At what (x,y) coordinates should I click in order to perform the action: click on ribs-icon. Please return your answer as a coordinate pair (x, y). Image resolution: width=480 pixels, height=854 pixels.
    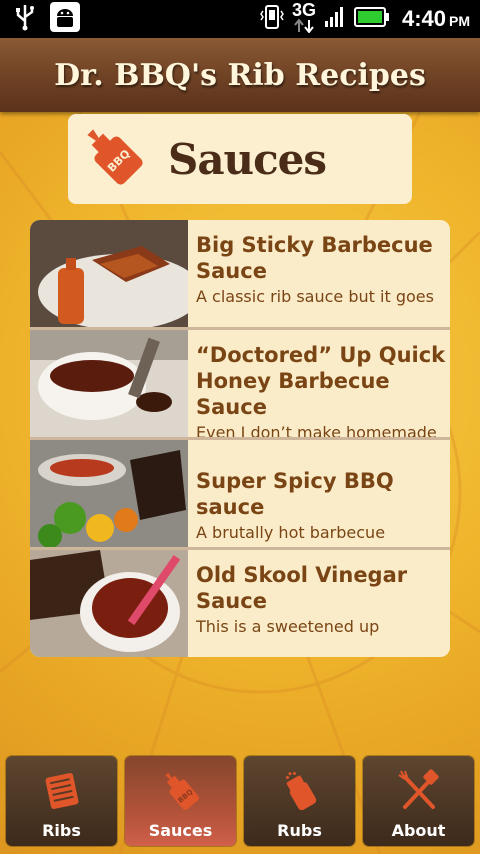
    Looking at the image, I should click on (62, 793).